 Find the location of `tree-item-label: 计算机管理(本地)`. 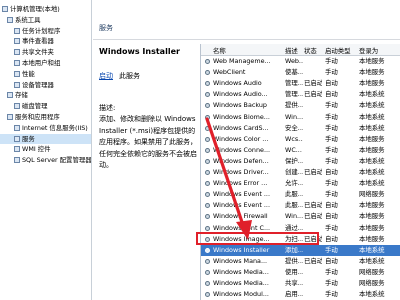

tree-item-label: 计算机管理(本地) is located at coordinates (35, 9).